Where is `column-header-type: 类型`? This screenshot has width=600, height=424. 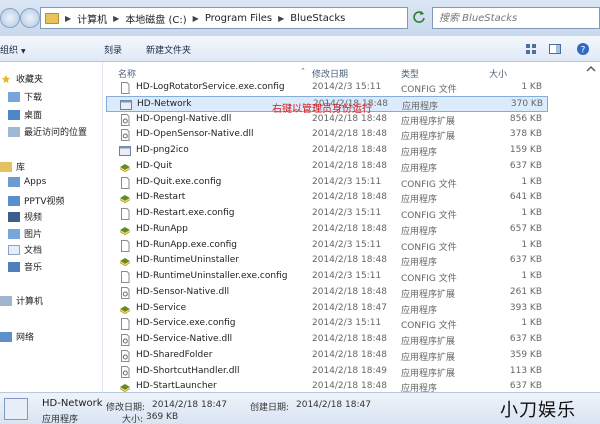 column-header-type: 类型 is located at coordinates (410, 73).